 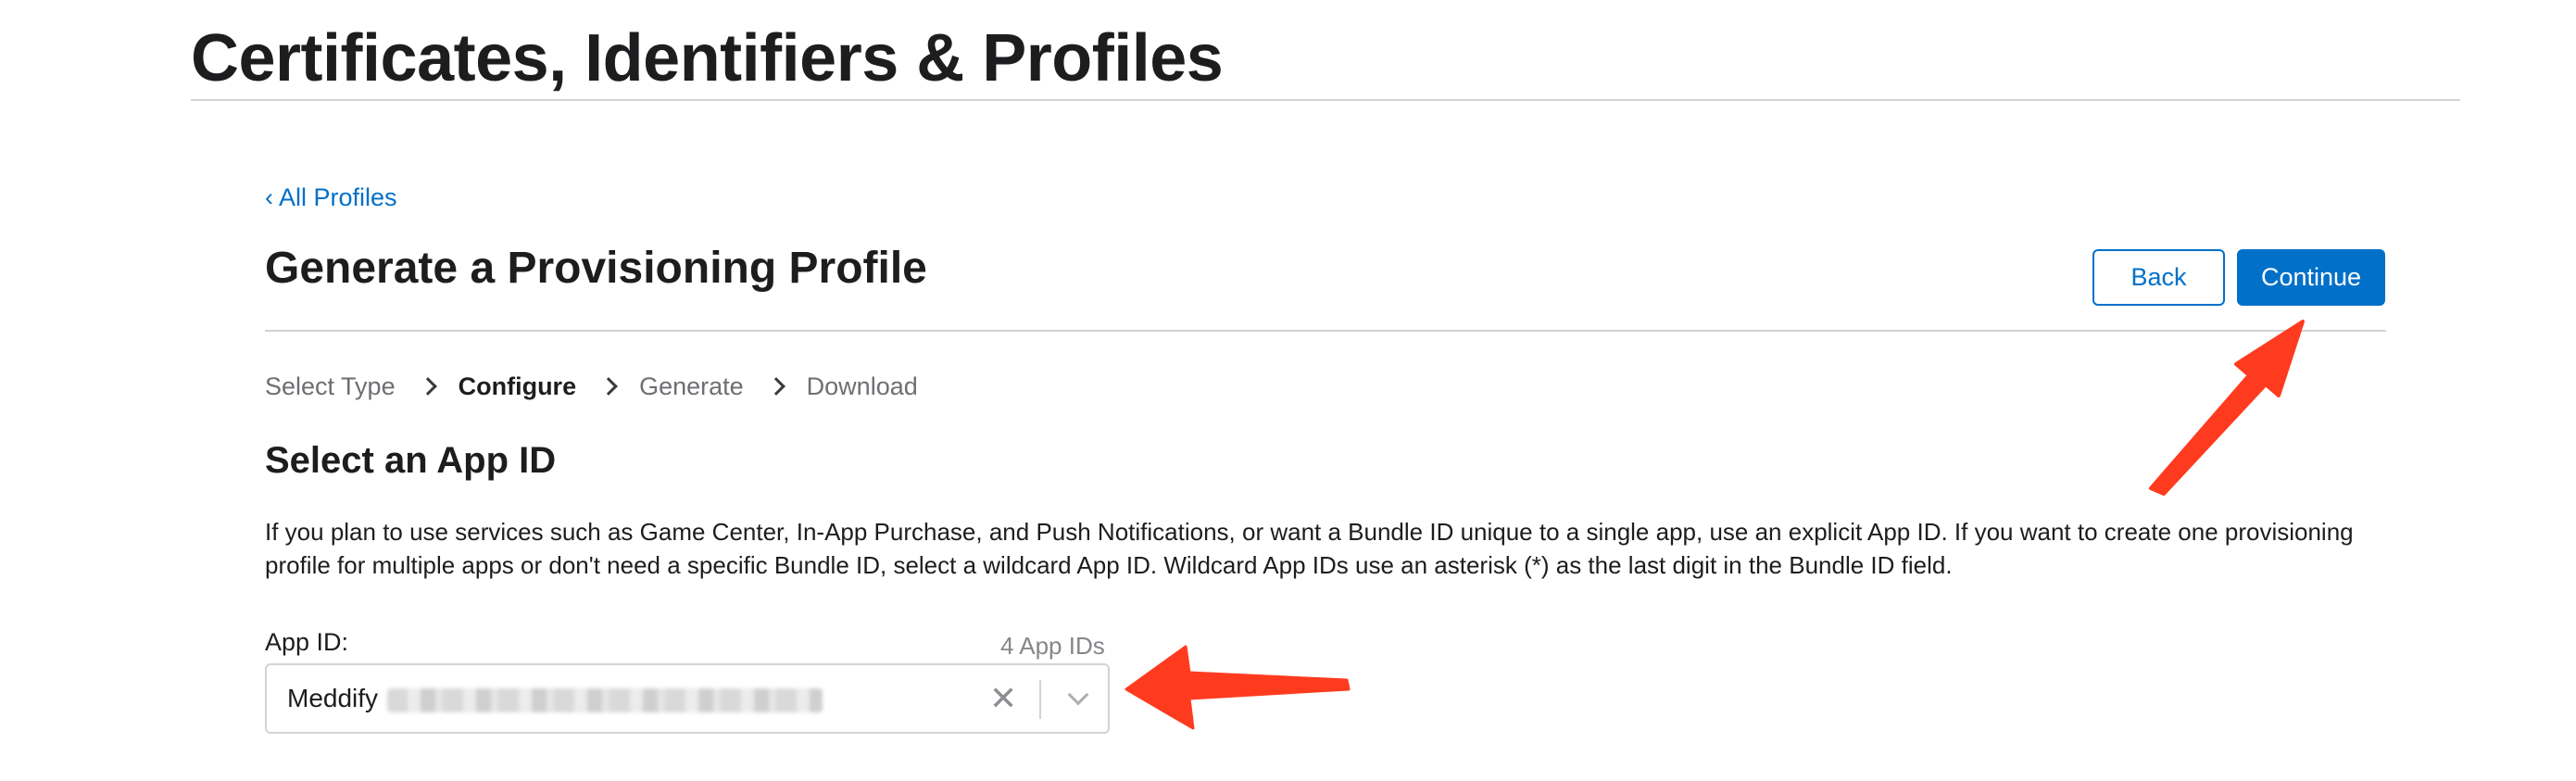 I want to click on app-id-count: 4 App IDs, so click(x=1052, y=646).